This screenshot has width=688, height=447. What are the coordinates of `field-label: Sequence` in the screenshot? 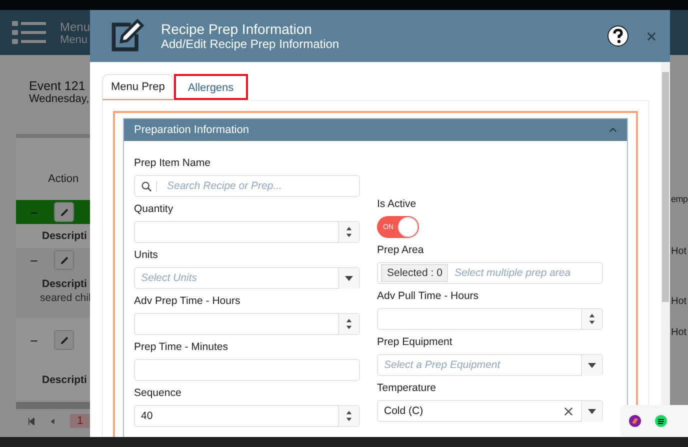 It's located at (158, 393).